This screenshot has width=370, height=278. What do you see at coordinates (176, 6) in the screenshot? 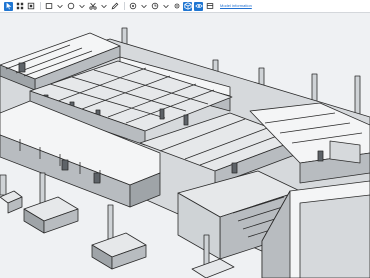
I see `gear-icon` at bounding box center [176, 6].